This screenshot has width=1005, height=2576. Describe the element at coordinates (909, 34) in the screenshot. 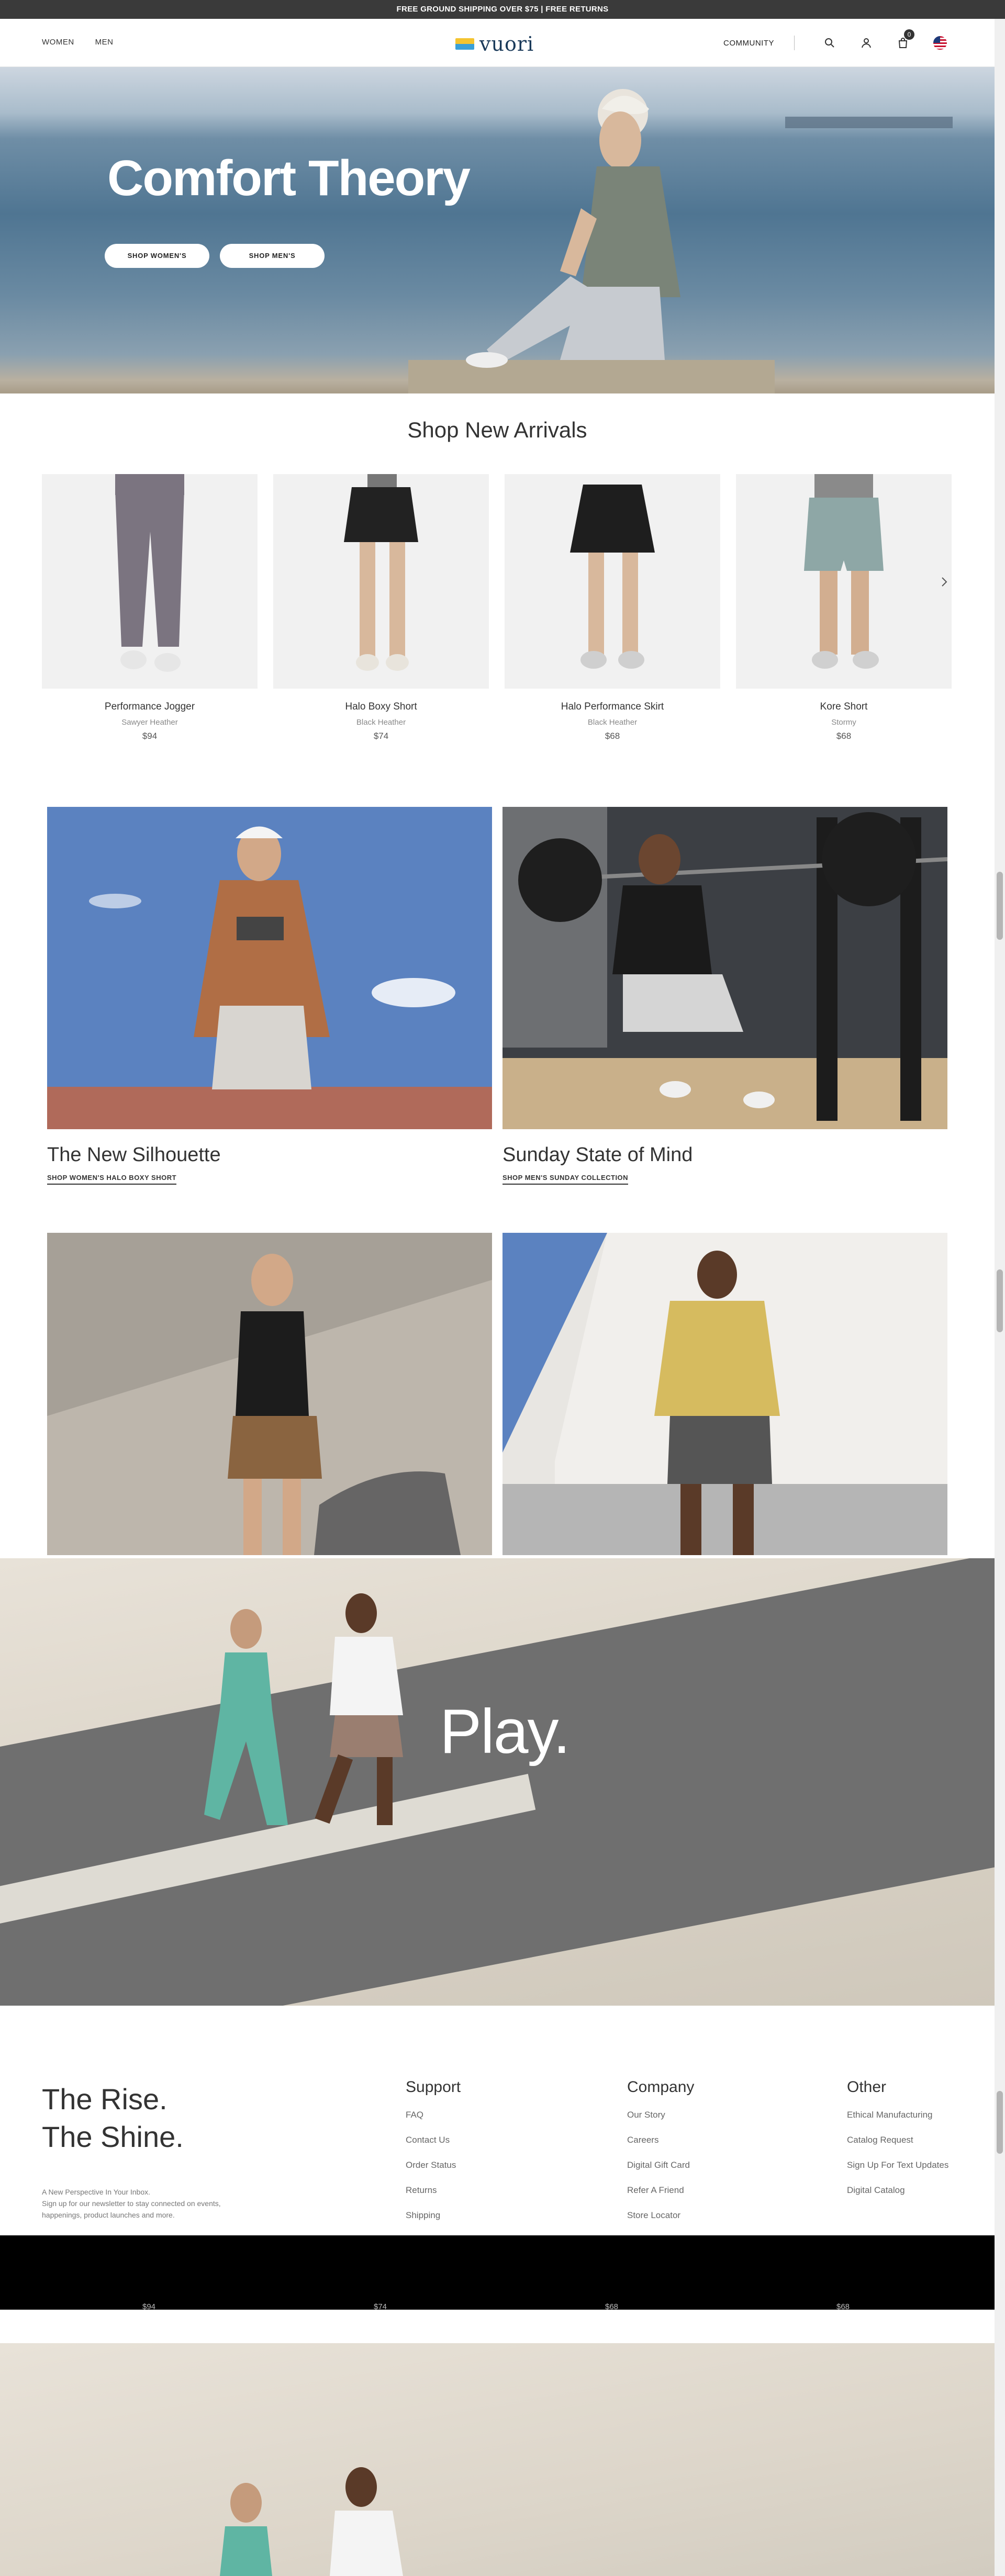

I see `cart-count-badge: 0` at that location.